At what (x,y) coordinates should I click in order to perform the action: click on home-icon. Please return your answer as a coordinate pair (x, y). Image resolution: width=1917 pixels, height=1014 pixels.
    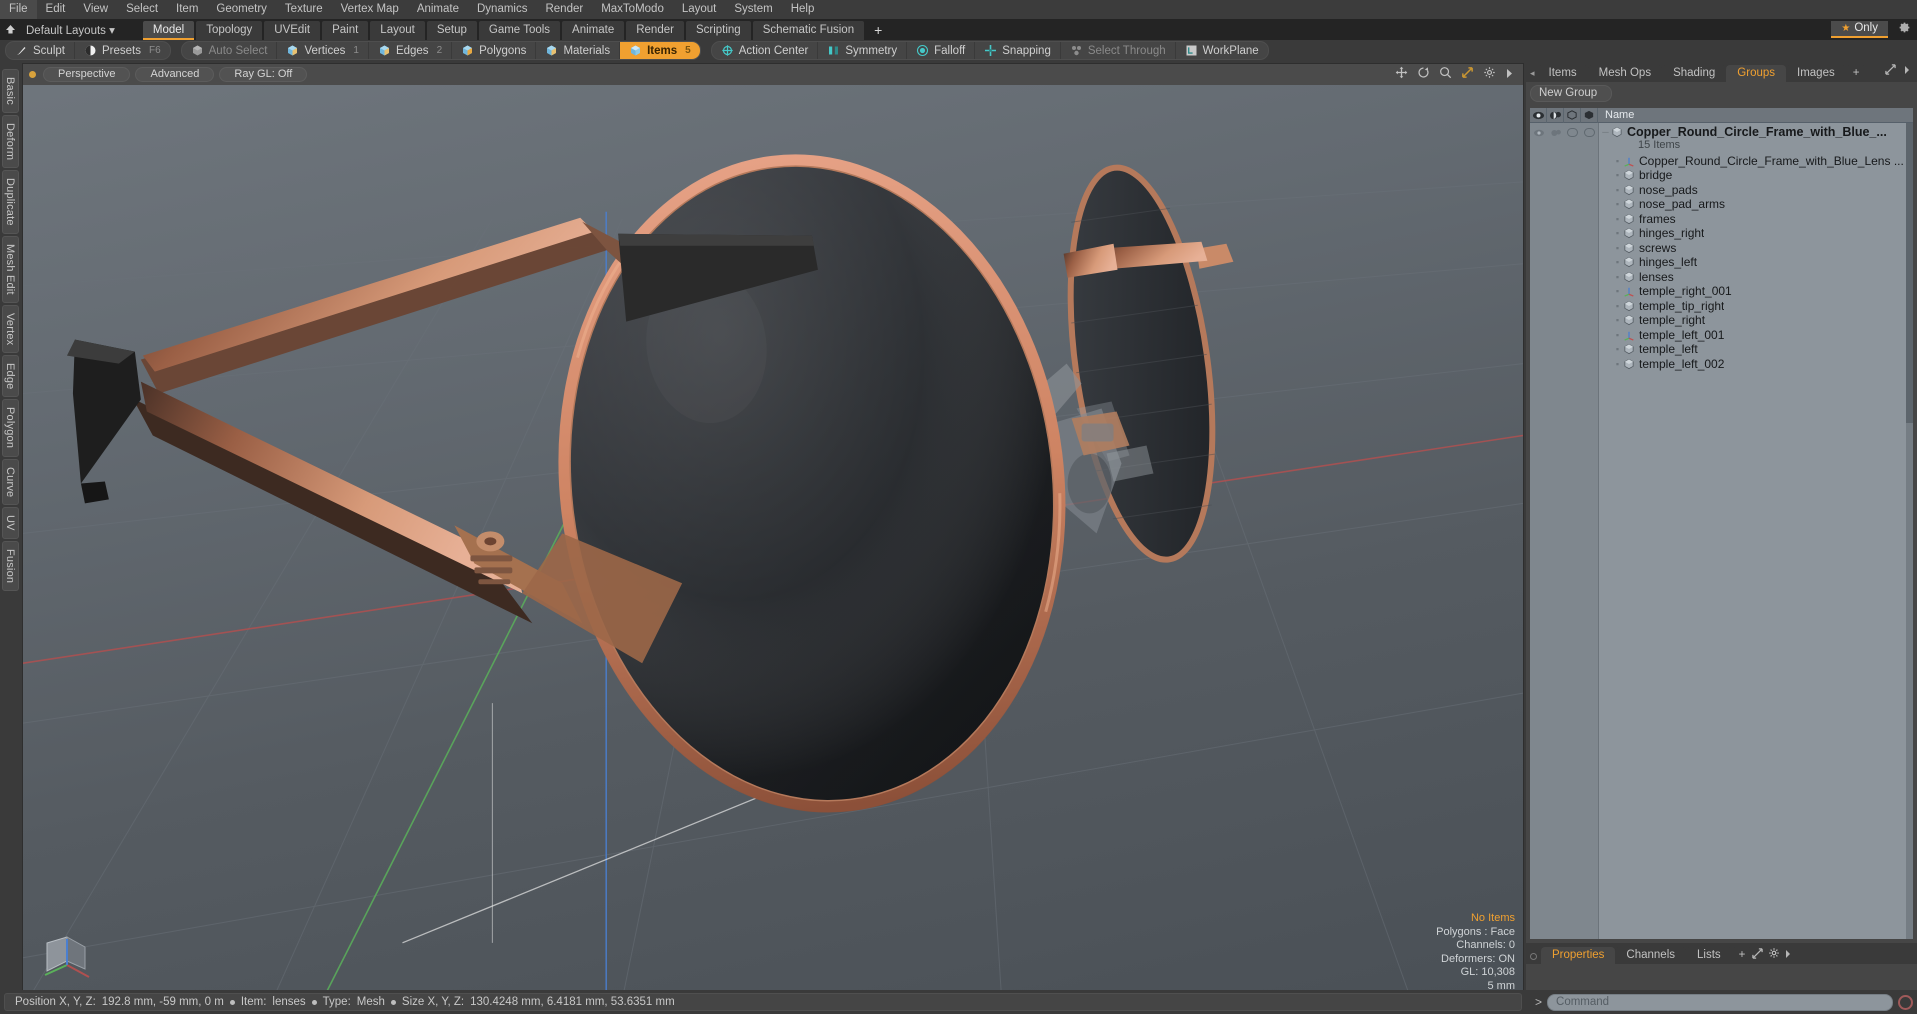
    Looking at the image, I should click on (10, 29).